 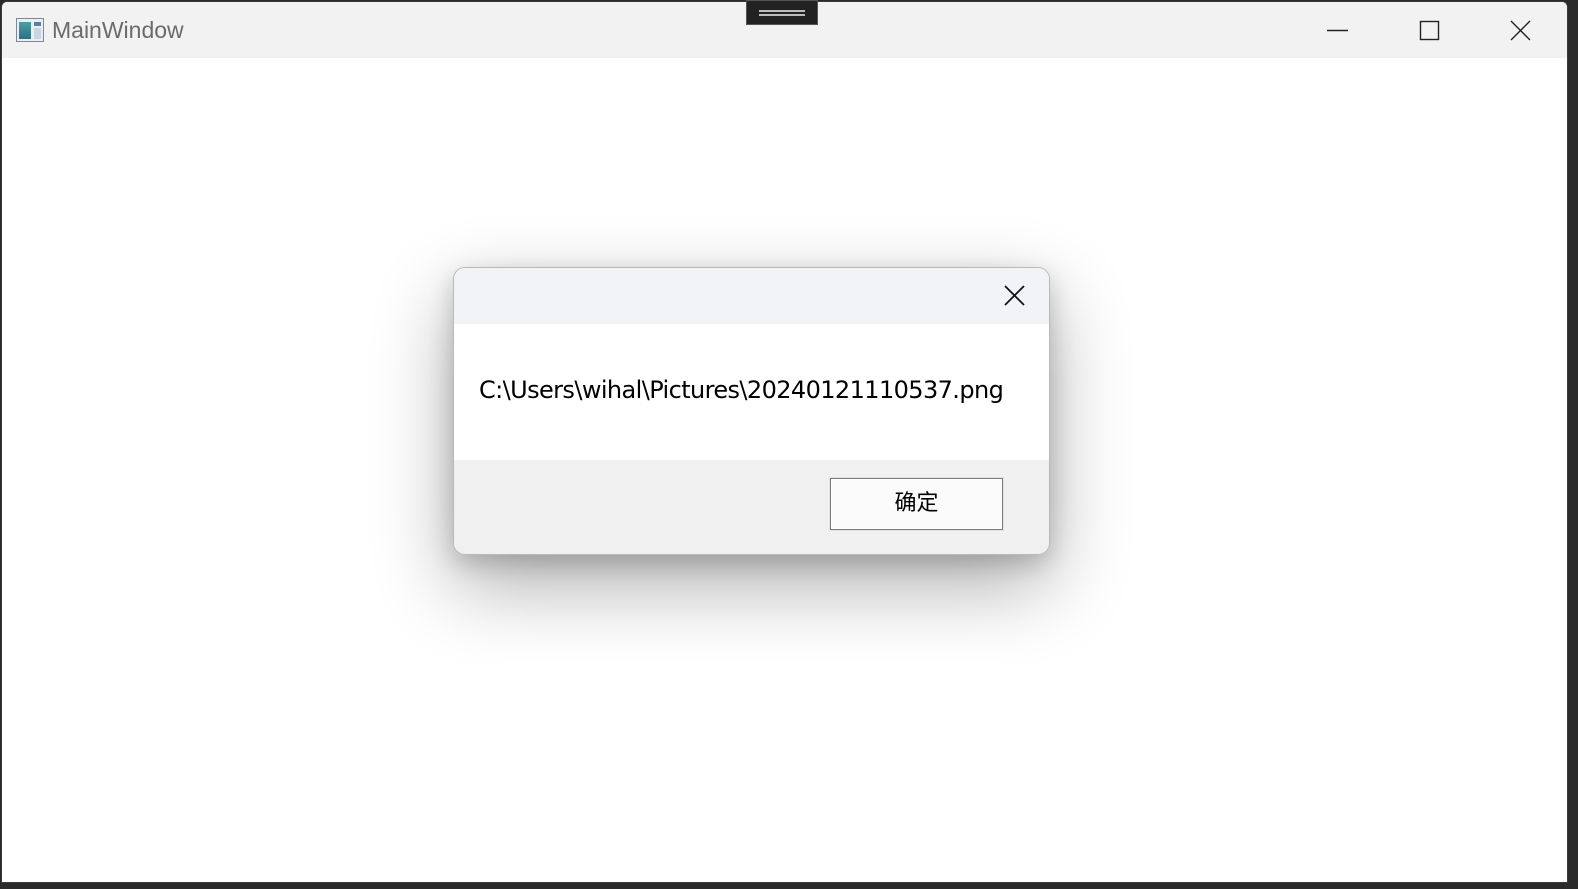 I want to click on drag-handle, so click(x=782, y=12).